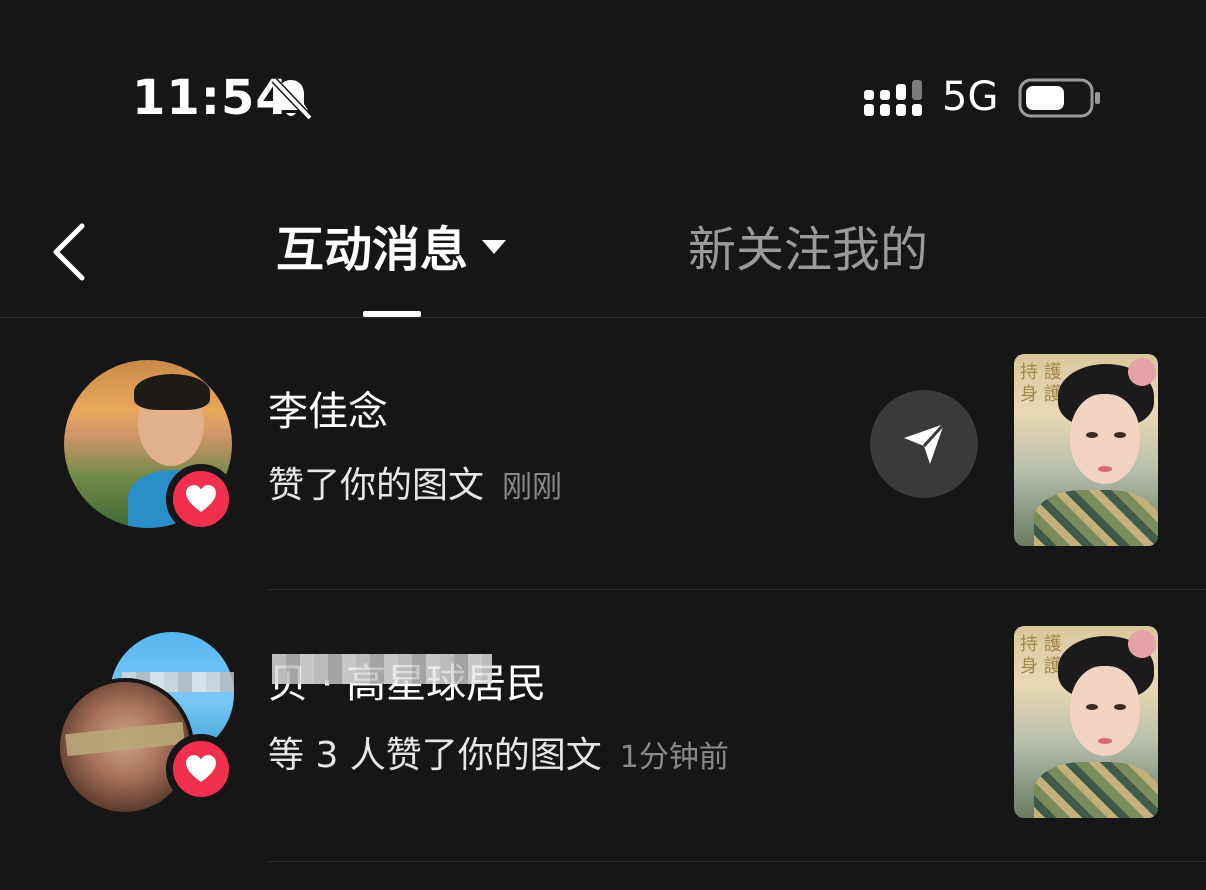 Image resolution: width=1206 pixels, height=890 pixels. What do you see at coordinates (532, 487) in the screenshot?
I see `timestamp: 刚刚` at bounding box center [532, 487].